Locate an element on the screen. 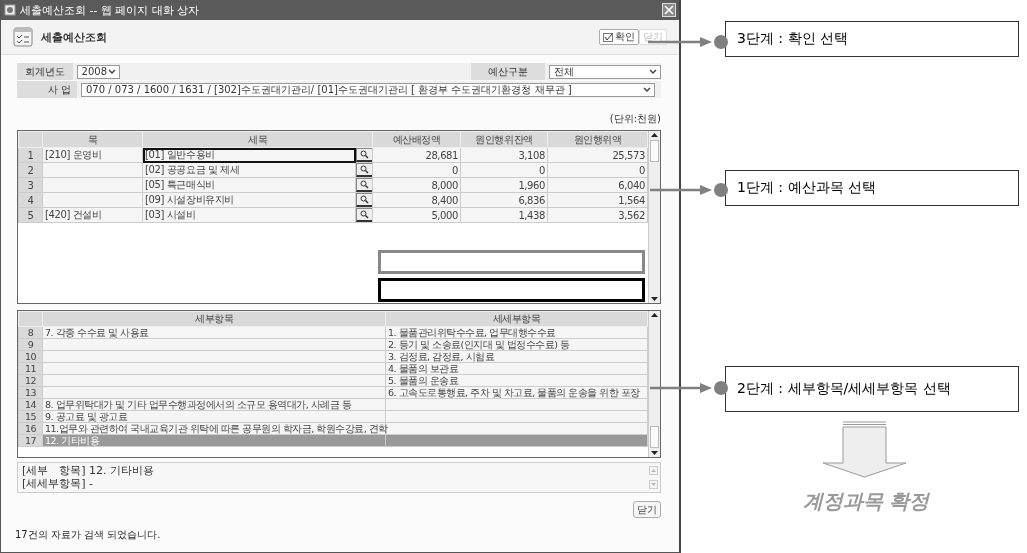 The image size is (1027, 553). column-header: 세부항목 is located at coordinates (214, 319).